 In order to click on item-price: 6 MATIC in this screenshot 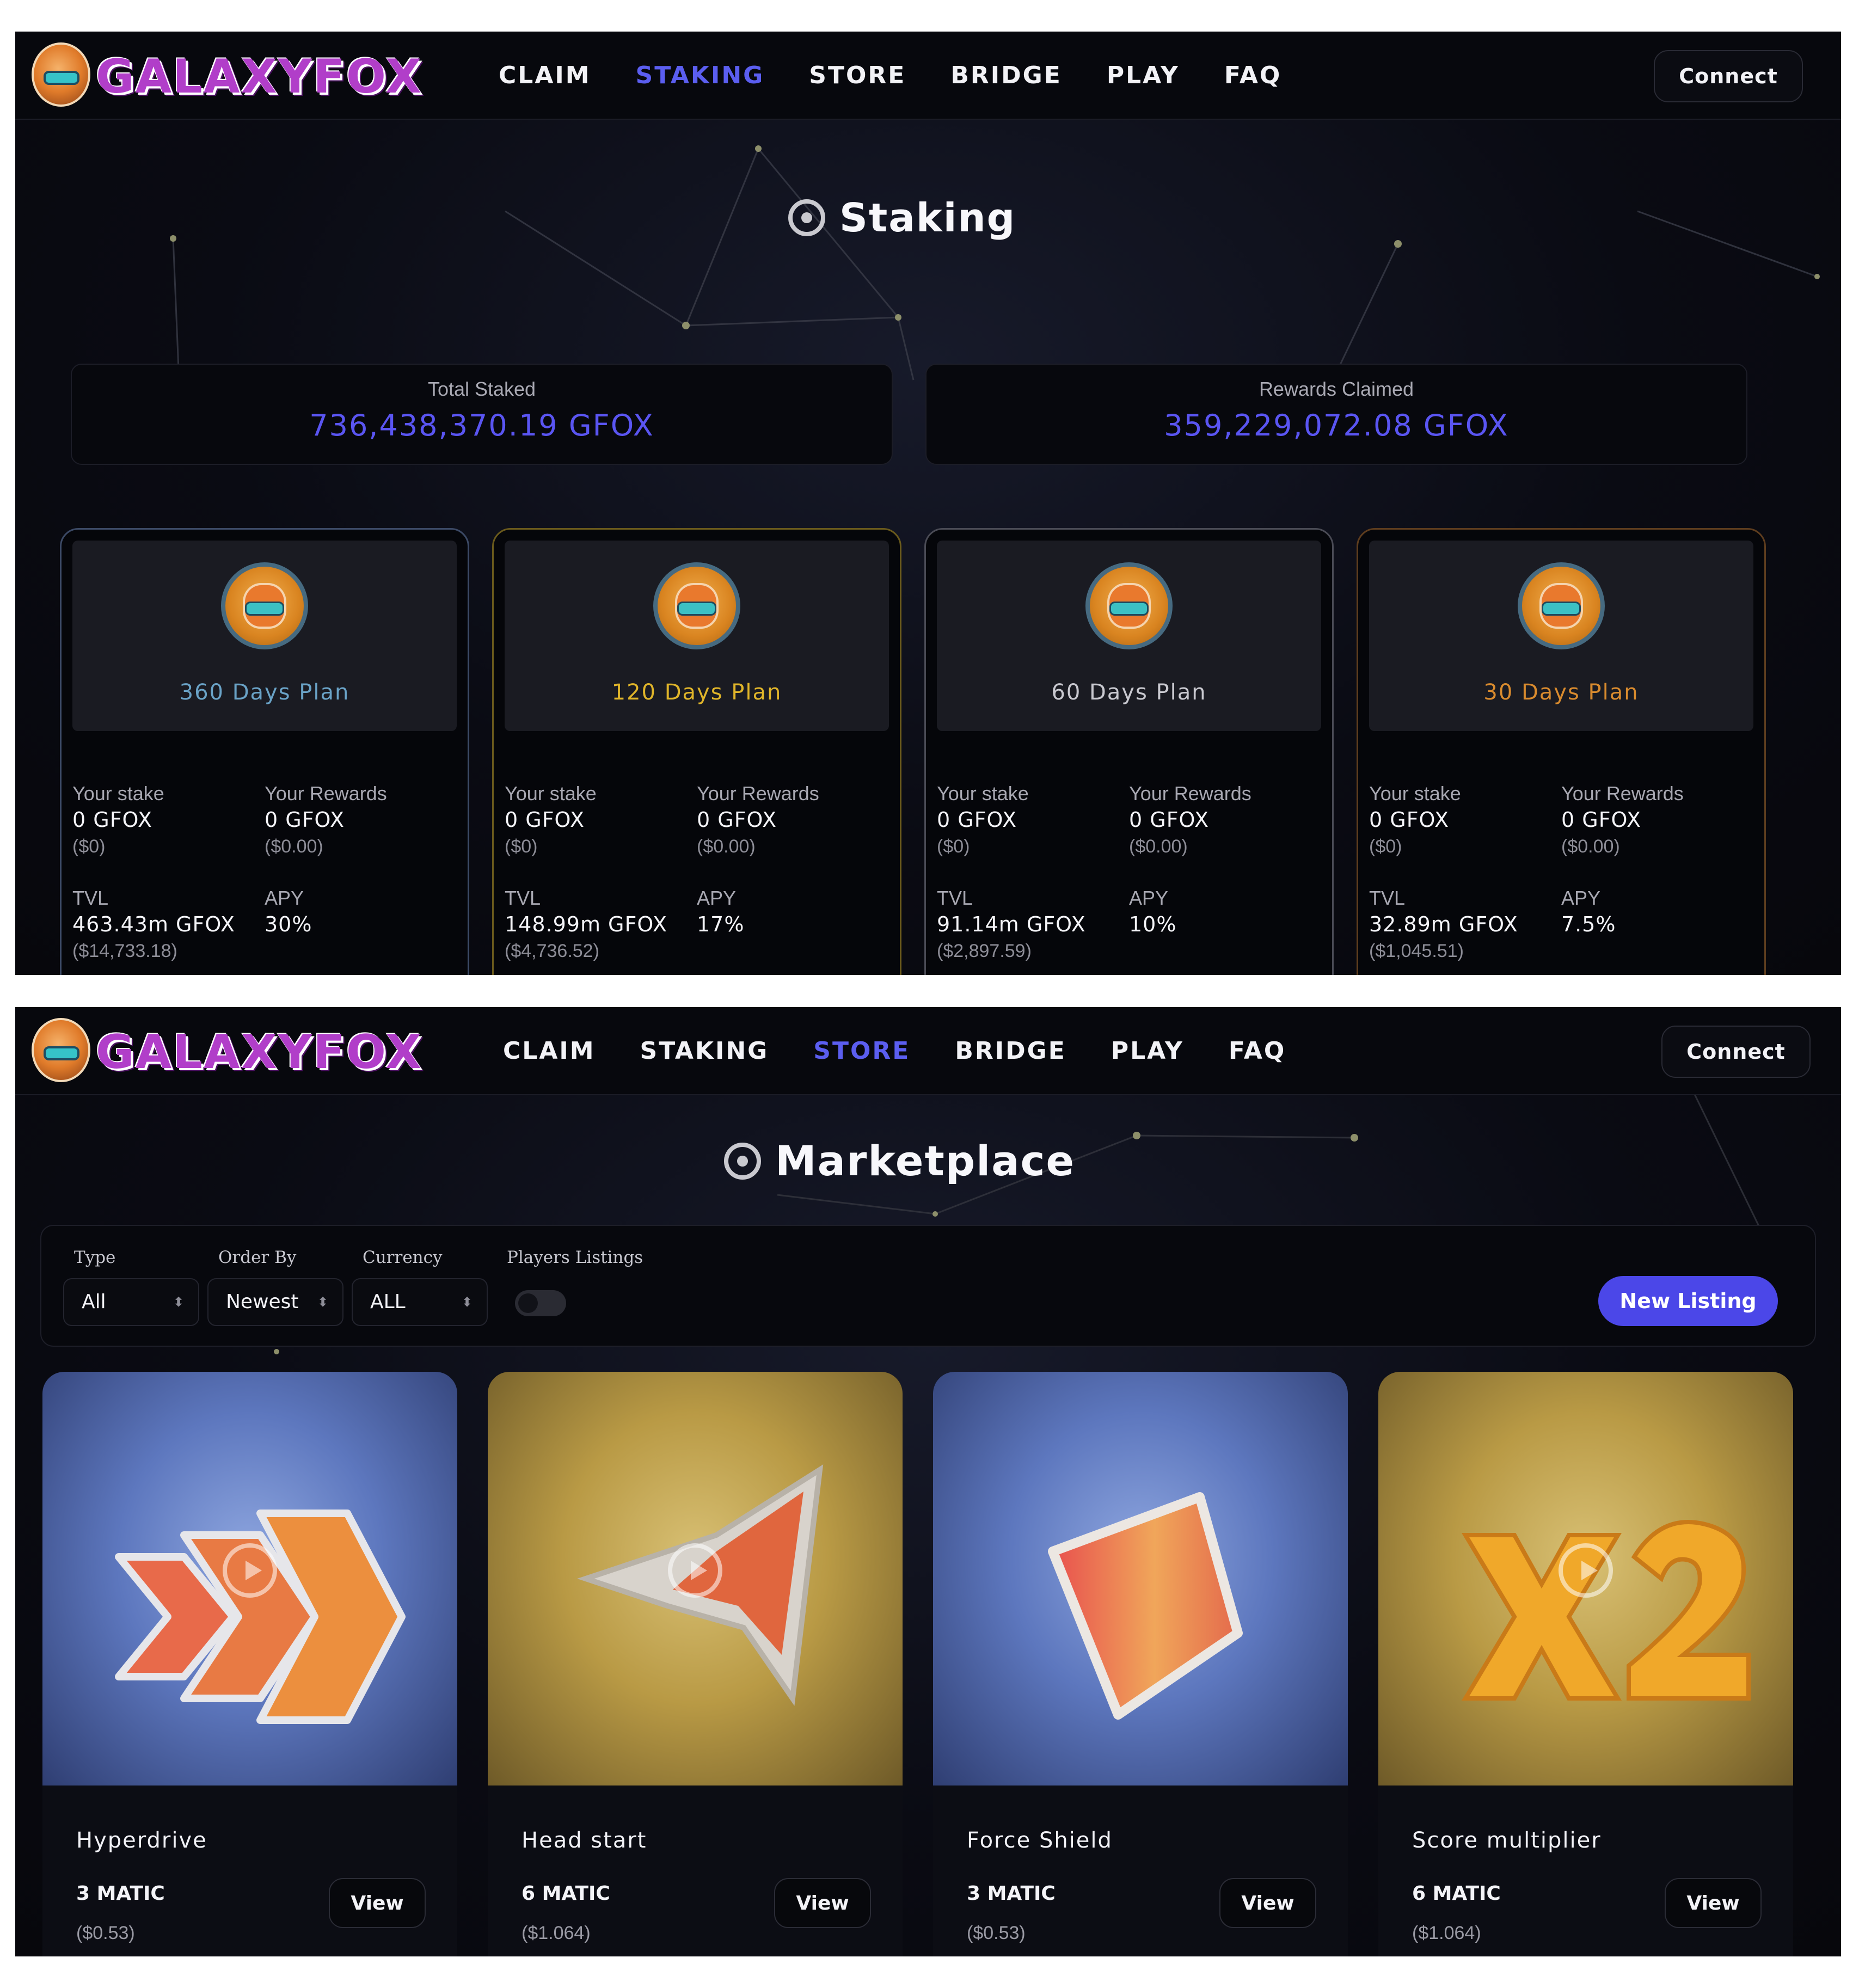, I will do `click(1457, 1893)`.